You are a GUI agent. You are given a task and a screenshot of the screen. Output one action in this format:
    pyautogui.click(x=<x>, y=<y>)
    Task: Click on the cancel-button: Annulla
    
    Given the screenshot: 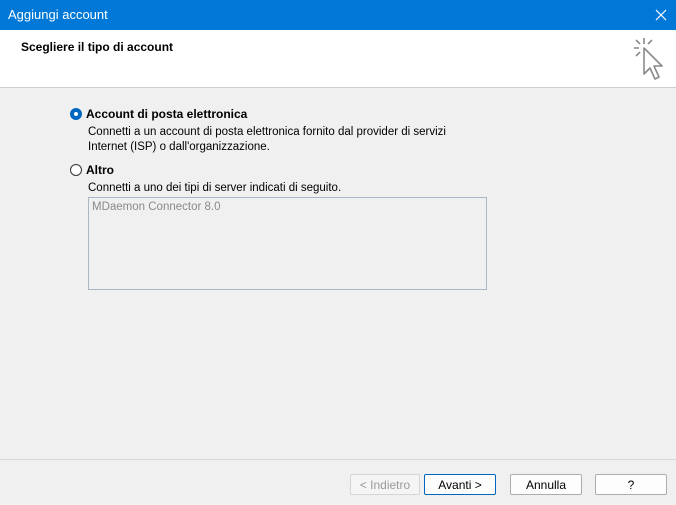 What is the action you would take?
    pyautogui.click(x=546, y=484)
    